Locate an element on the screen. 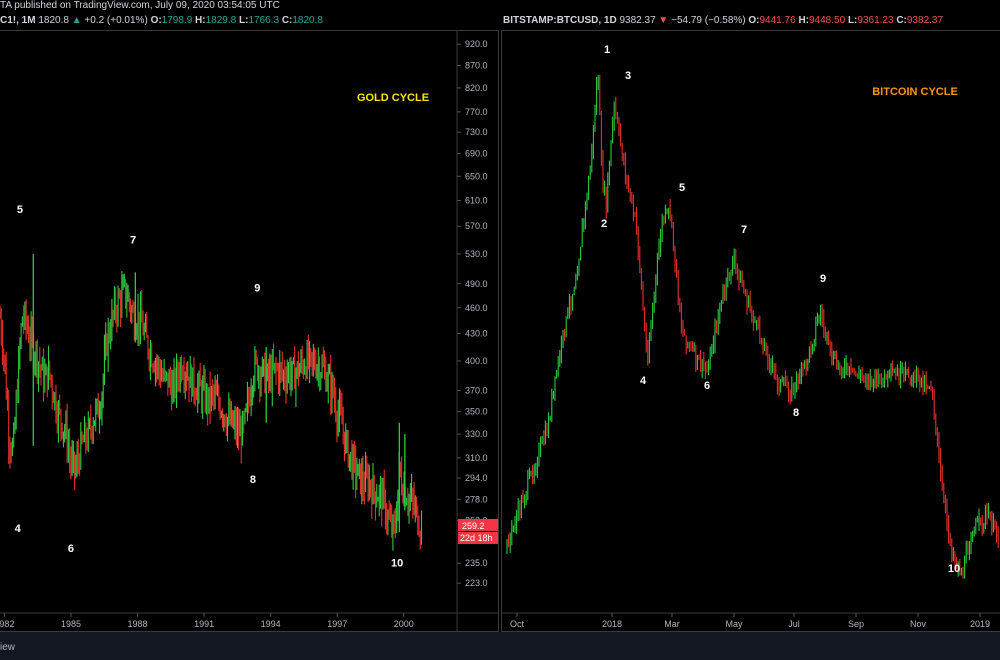 The image size is (1000, 660). arrow-up-icon: ▲ is located at coordinates (76, 20).